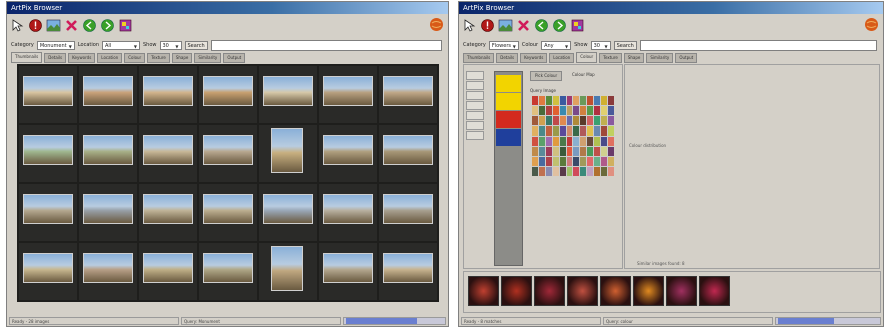 This screenshot has height=330, width=886. What do you see at coordinates (556, 45) in the screenshot?
I see `colour-dropdown: Any ▼` at bounding box center [556, 45].